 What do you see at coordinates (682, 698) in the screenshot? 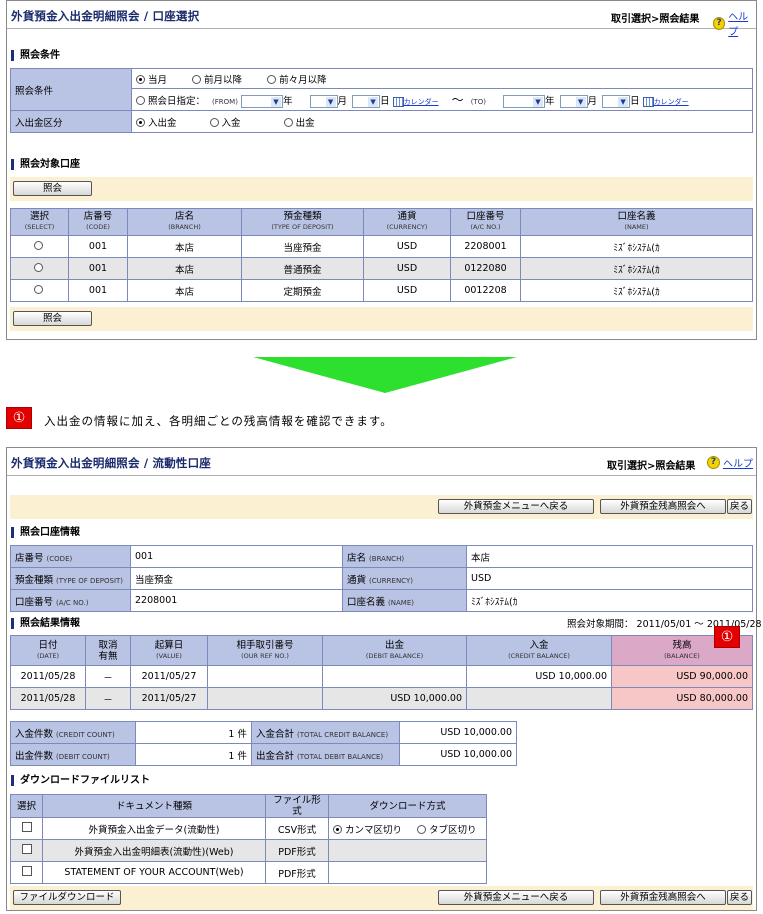
I see `balance-cell: USD 80,000.00` at bounding box center [682, 698].